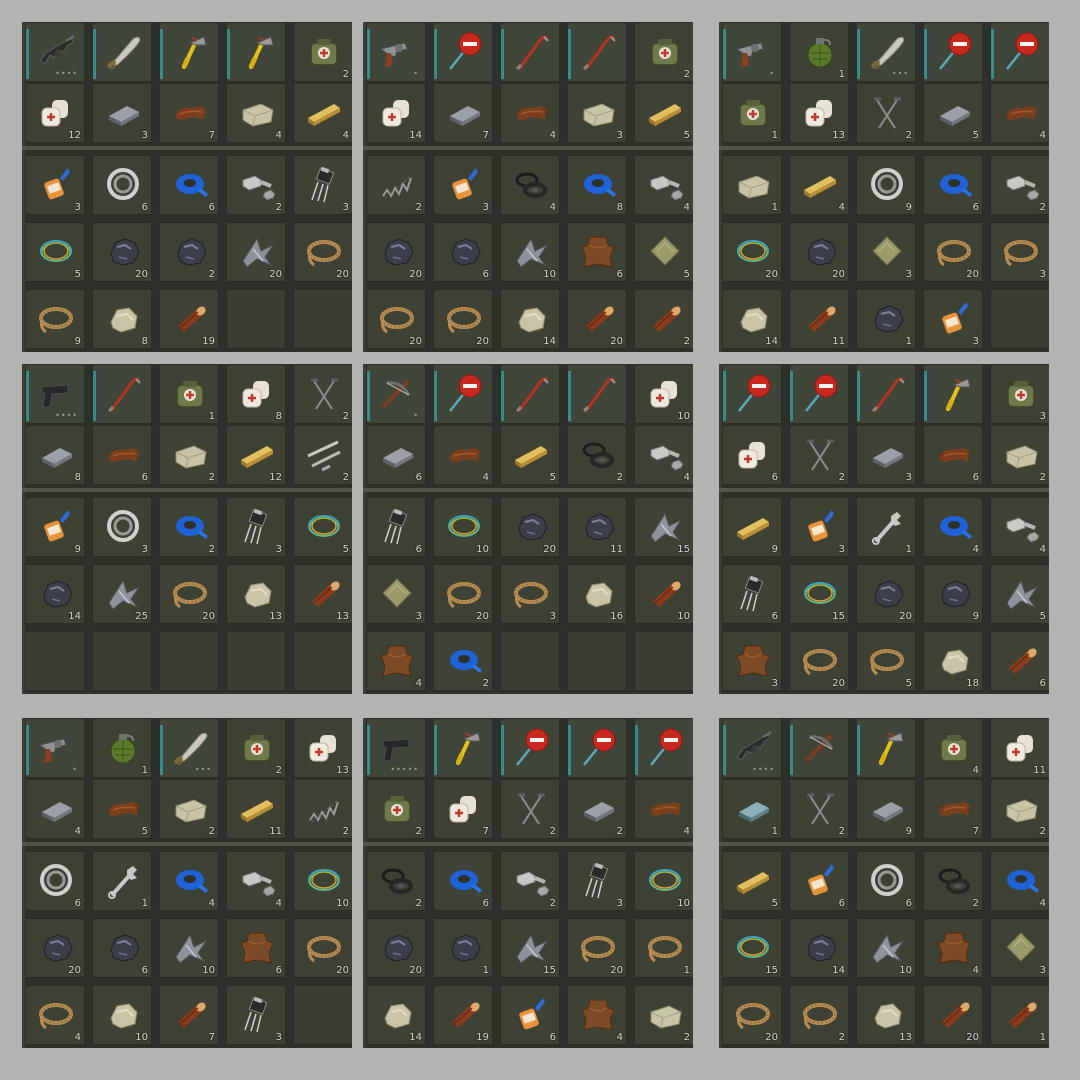  What do you see at coordinates (663, 52) in the screenshot?
I see `inventory-slot-medkit: 2` at bounding box center [663, 52].